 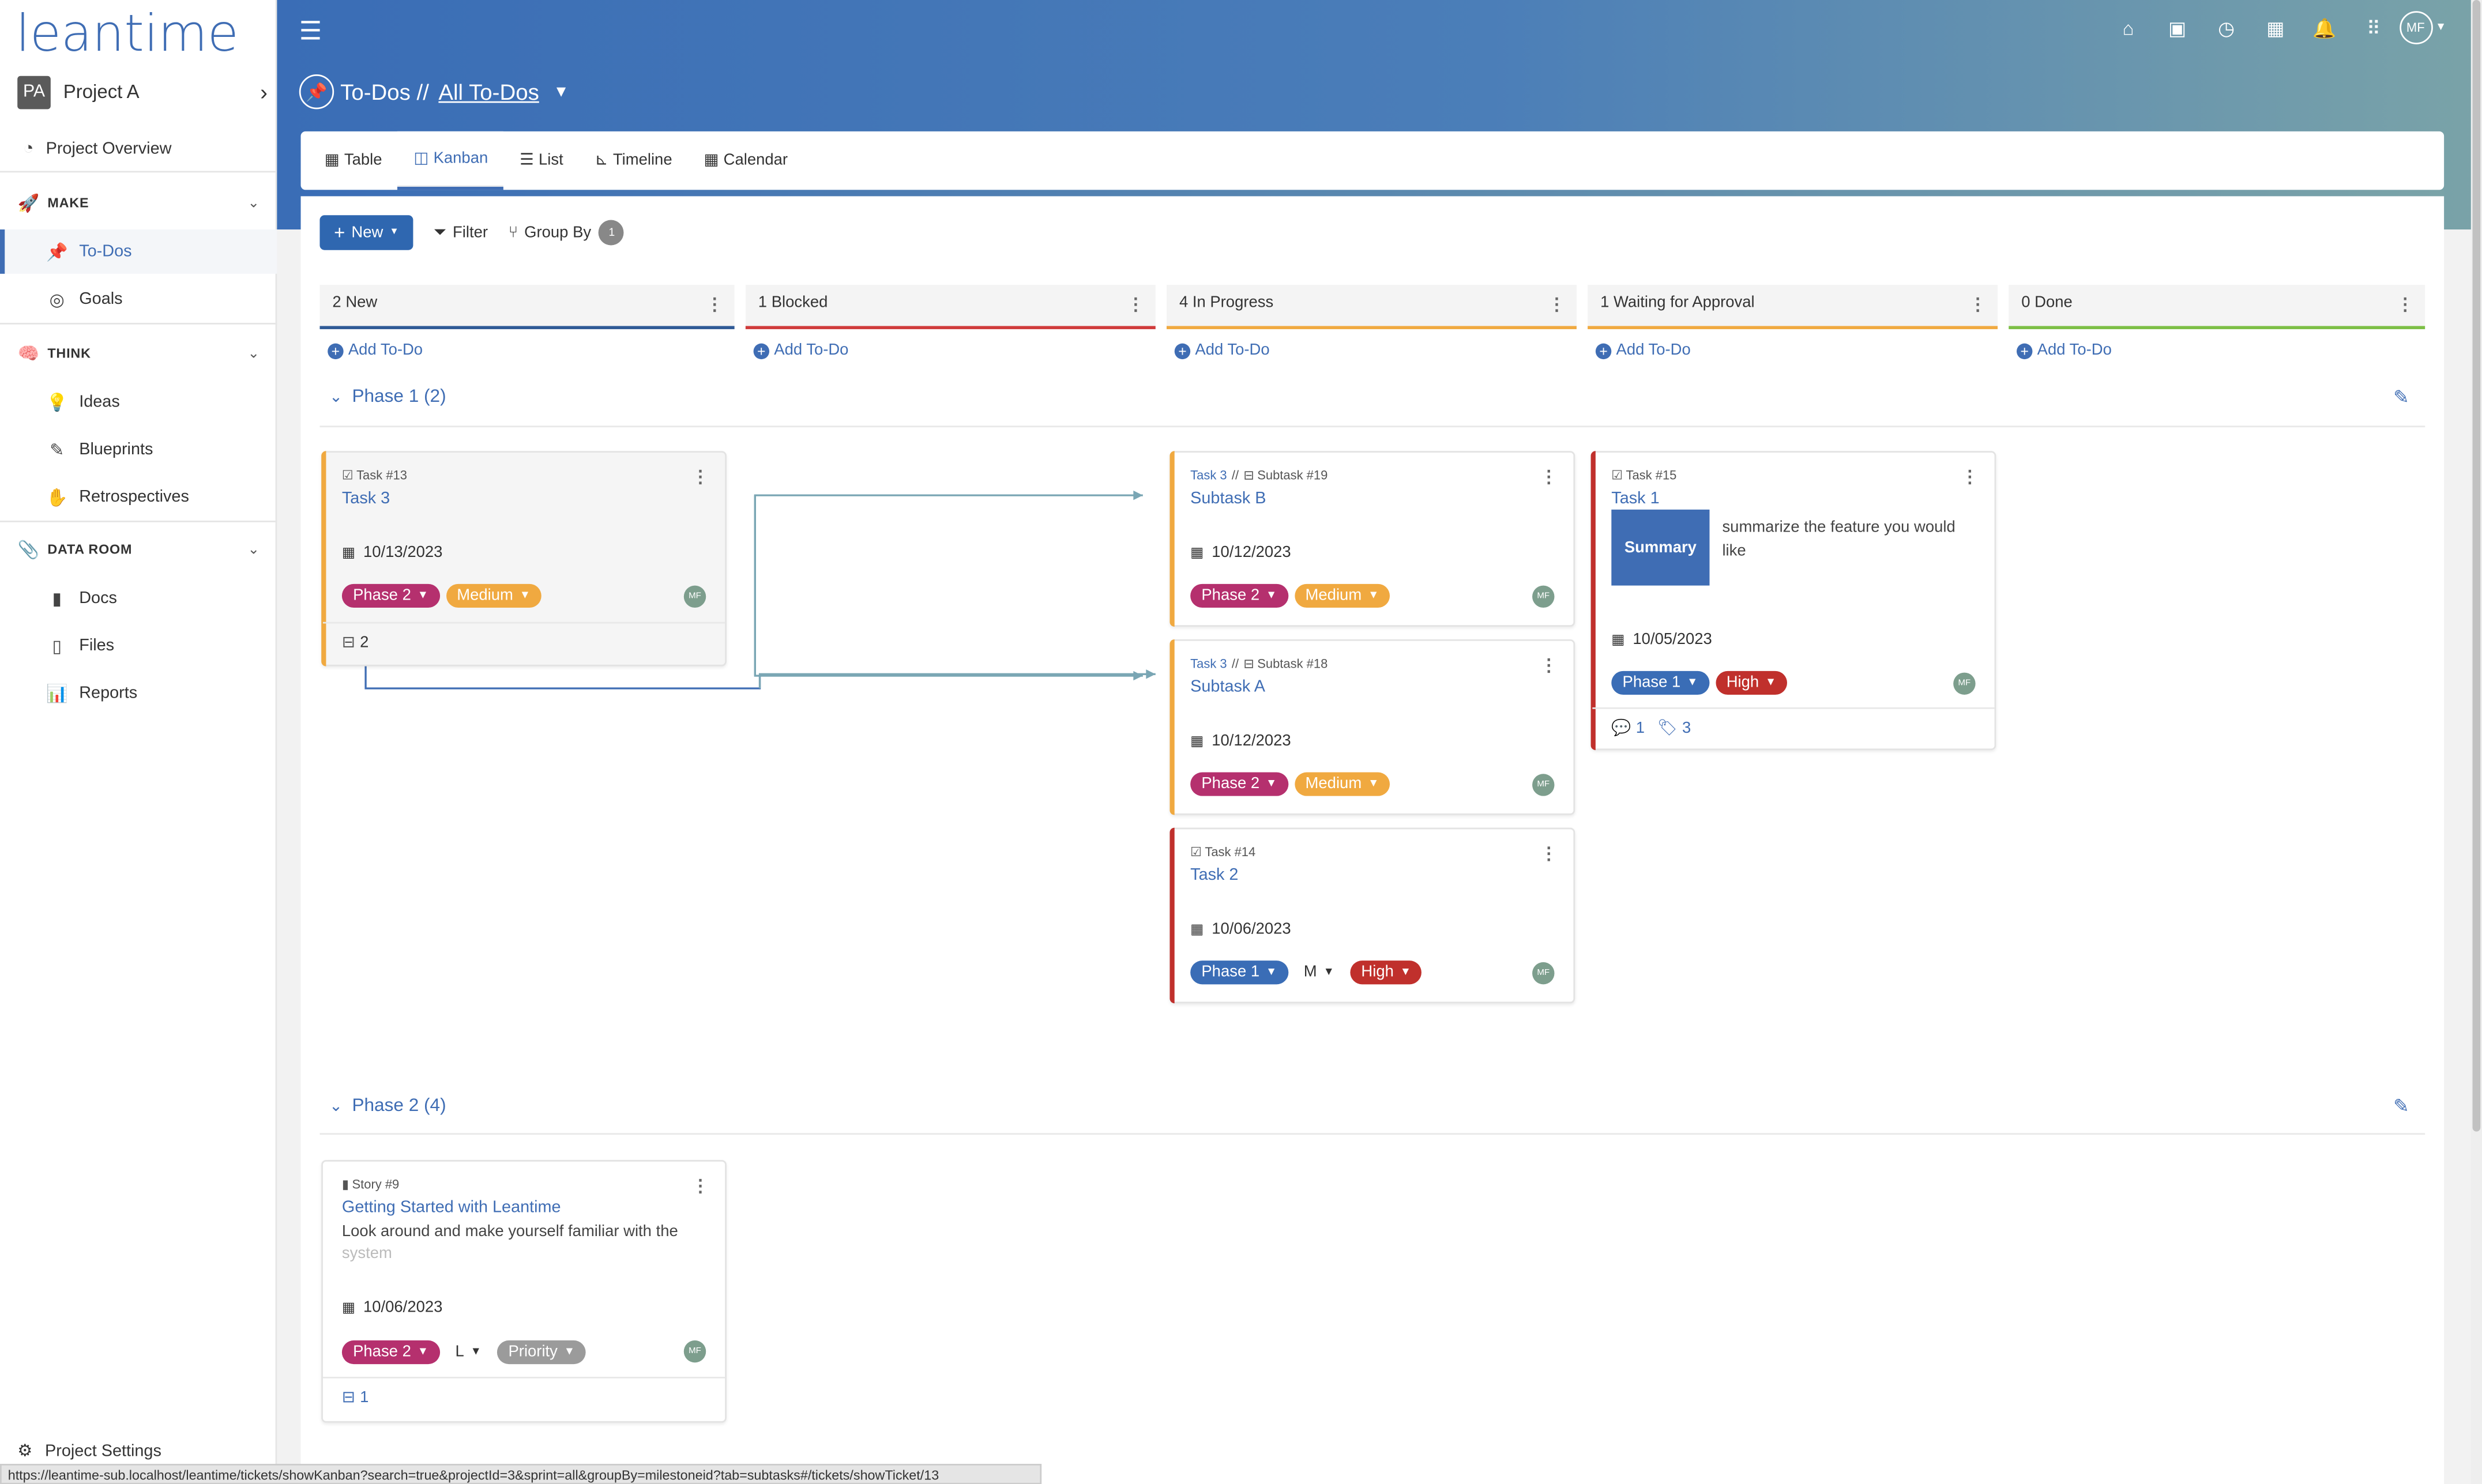 What do you see at coordinates (138, 598) in the screenshot?
I see `sidebar-item-docs: ▮ Docs` at bounding box center [138, 598].